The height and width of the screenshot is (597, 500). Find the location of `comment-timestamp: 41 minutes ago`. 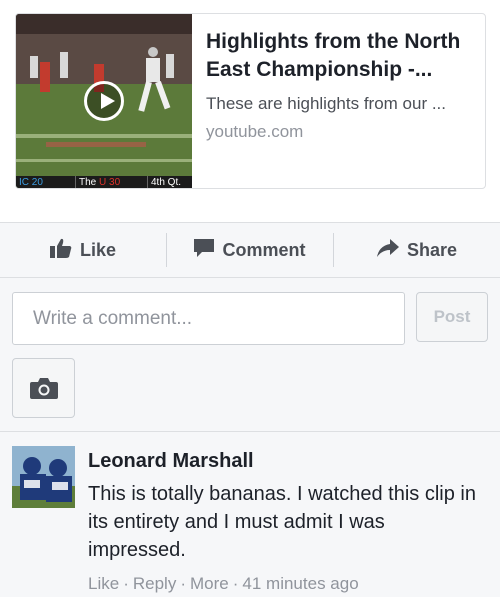

comment-timestamp: 41 minutes ago is located at coordinates (300, 583).